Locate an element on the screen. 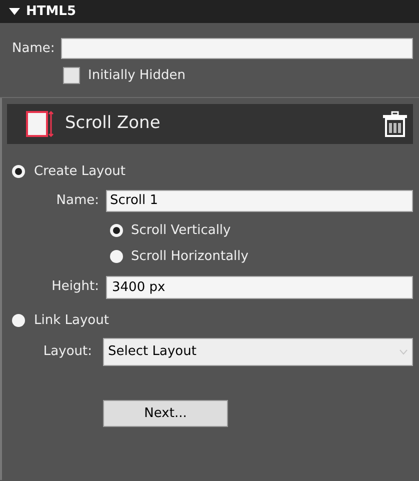 This screenshot has height=481, width=419. height-field: 3400 px is located at coordinates (259, 287).